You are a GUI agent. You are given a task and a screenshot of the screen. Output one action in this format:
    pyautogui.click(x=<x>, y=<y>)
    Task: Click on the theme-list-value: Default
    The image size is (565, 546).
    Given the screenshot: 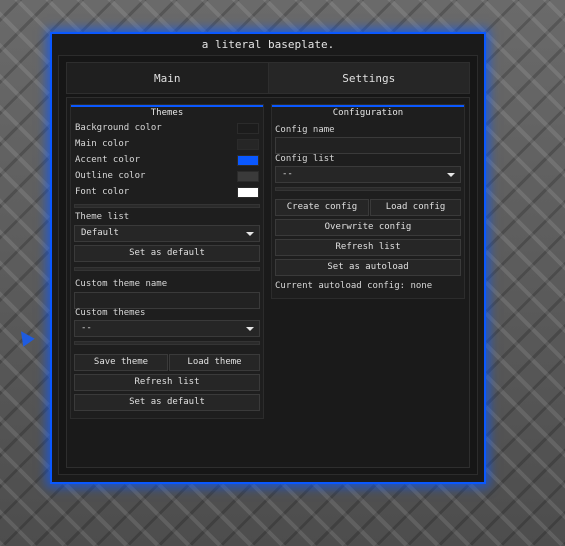 What is the action you would take?
    pyautogui.click(x=100, y=233)
    